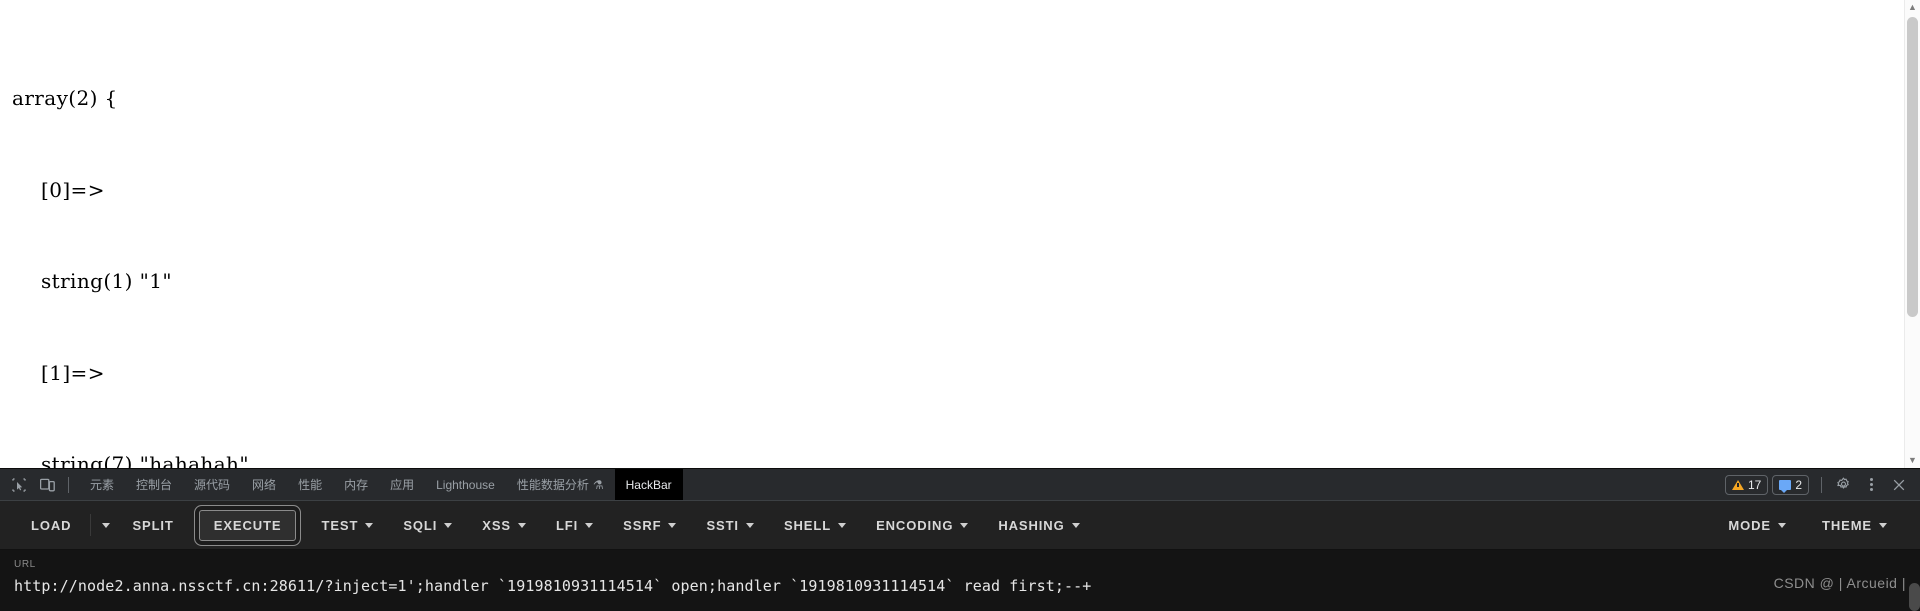 The image size is (1920, 611). I want to click on dump1-line-3: string(1) "1", so click(106, 281).